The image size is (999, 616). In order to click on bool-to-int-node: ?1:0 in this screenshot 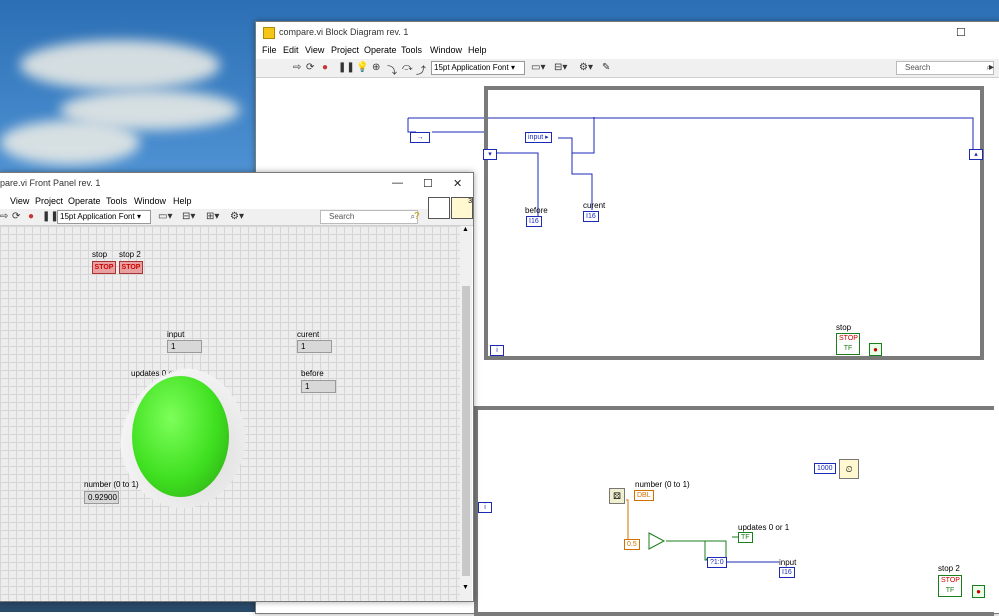, I will do `click(717, 562)`.